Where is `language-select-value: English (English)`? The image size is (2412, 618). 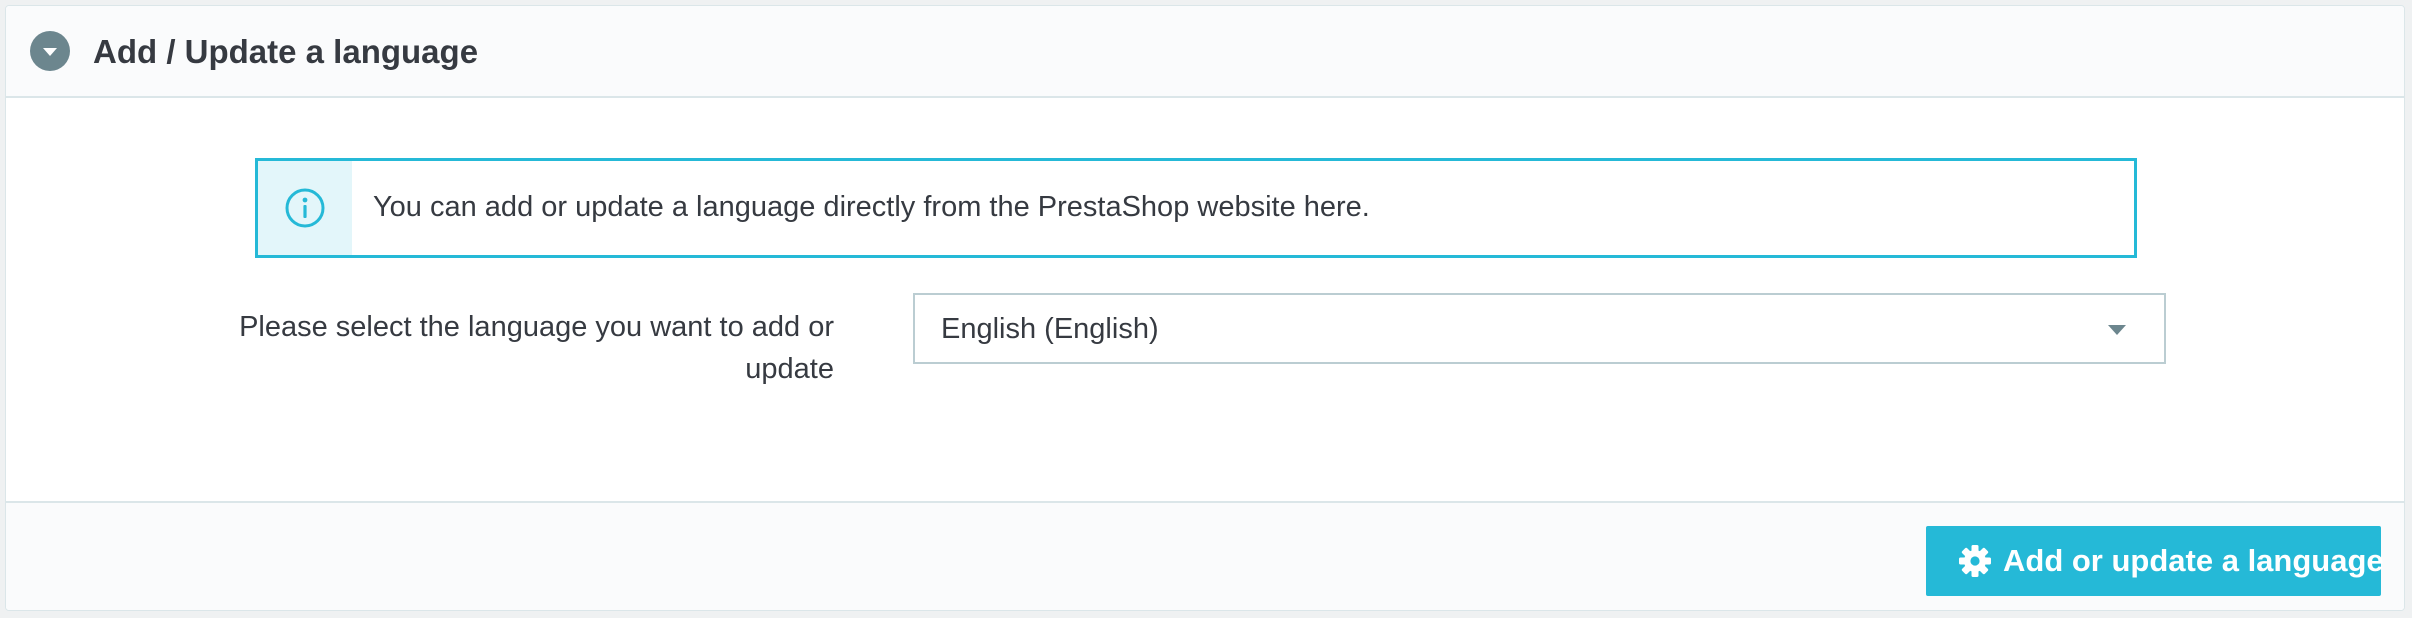
language-select-value: English (English) is located at coordinates (1050, 329).